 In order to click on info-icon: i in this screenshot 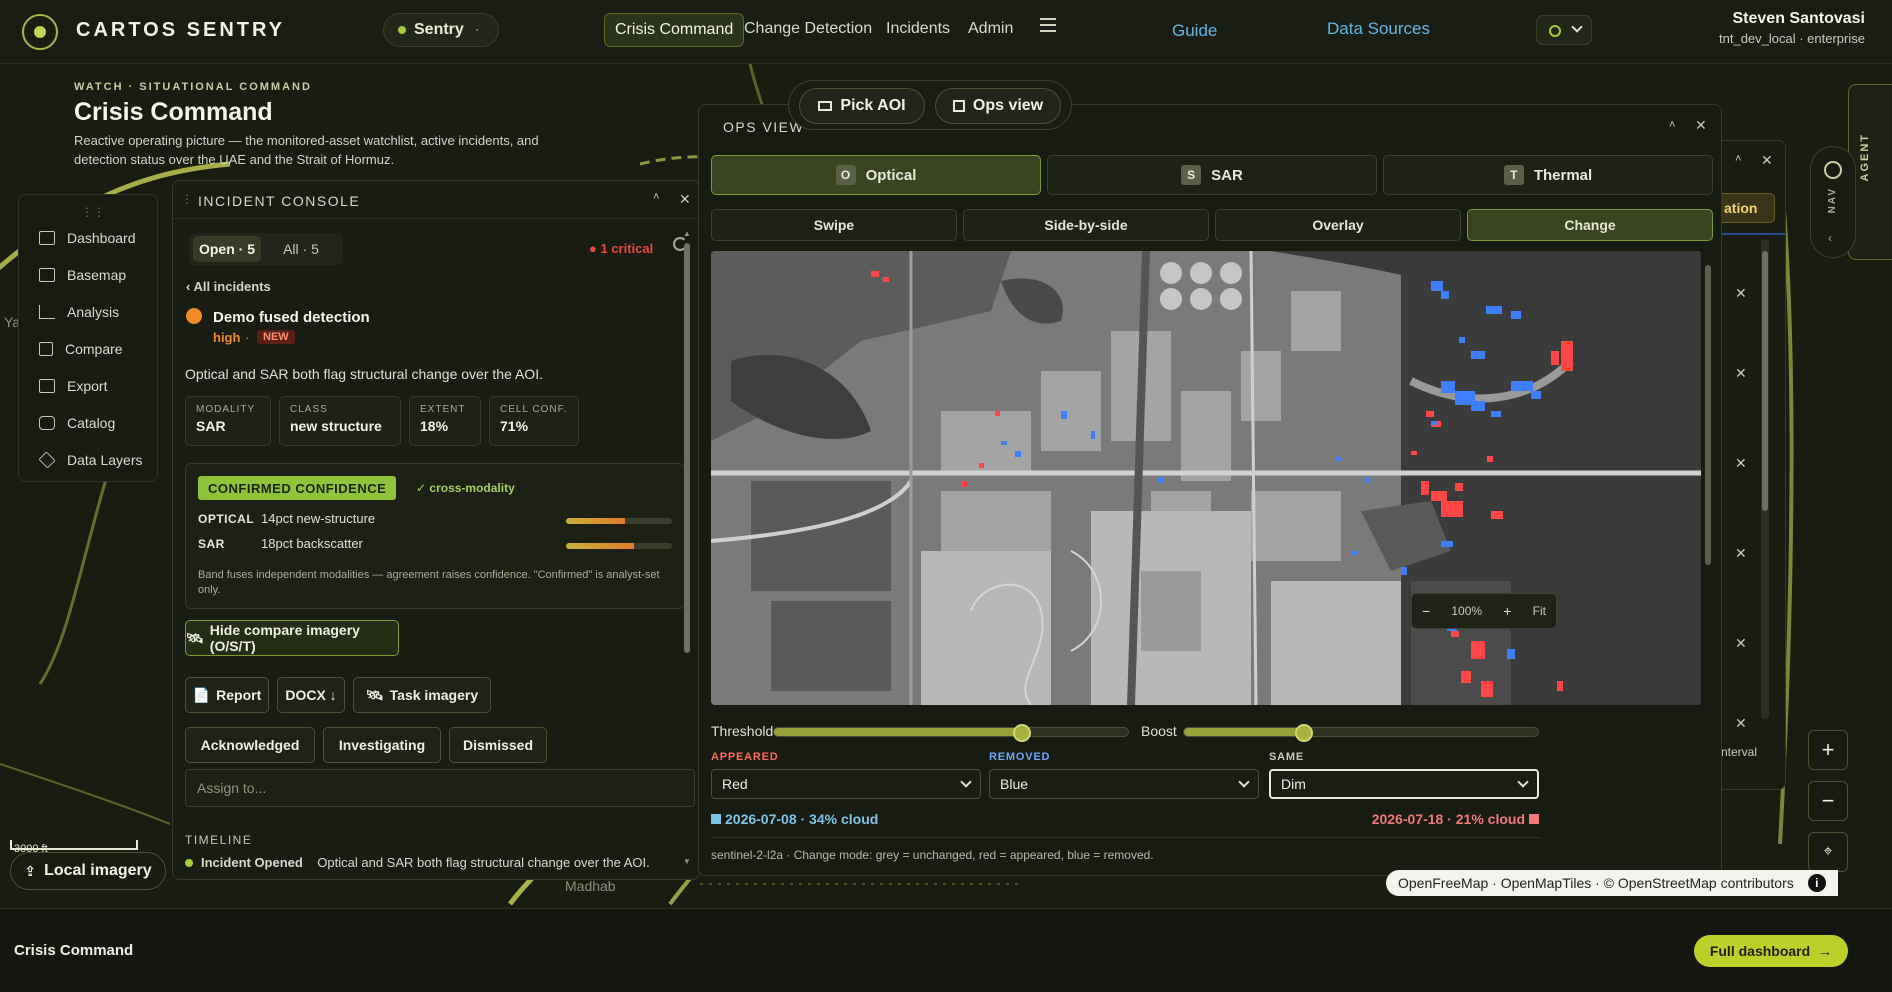, I will do `click(1816, 883)`.